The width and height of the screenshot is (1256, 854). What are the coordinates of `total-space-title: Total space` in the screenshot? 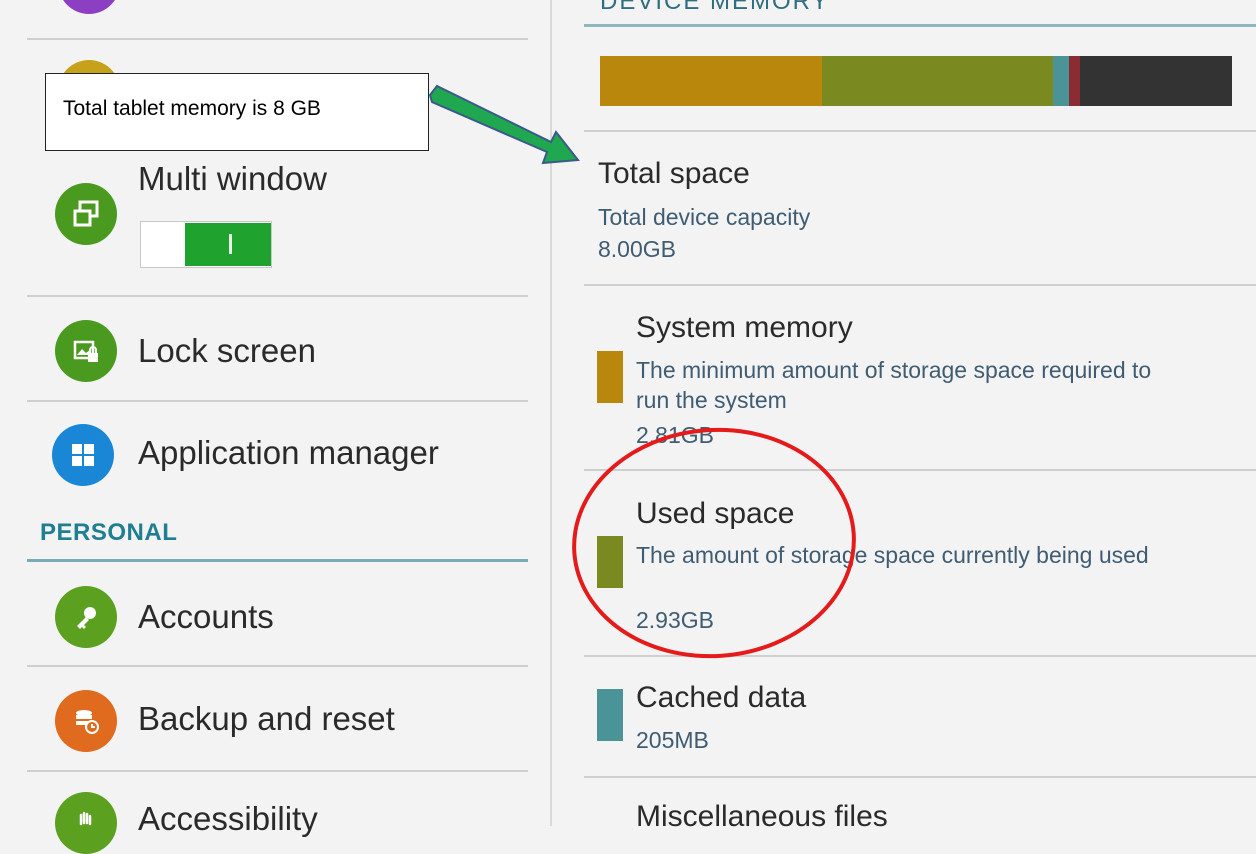 It's located at (674, 173).